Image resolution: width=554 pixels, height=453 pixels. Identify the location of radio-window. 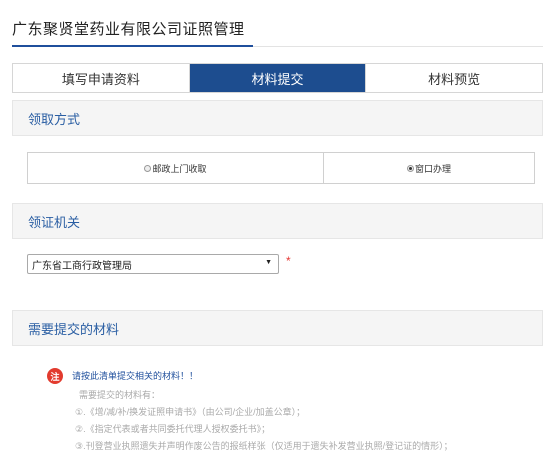
(410, 168).